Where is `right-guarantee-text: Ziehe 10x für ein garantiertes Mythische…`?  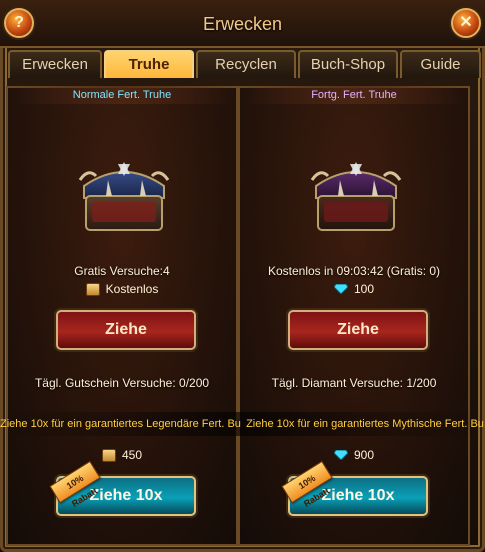
right-guarantee-text: Ziehe 10x für ein garantiertes Mythische… is located at coordinates (365, 424).